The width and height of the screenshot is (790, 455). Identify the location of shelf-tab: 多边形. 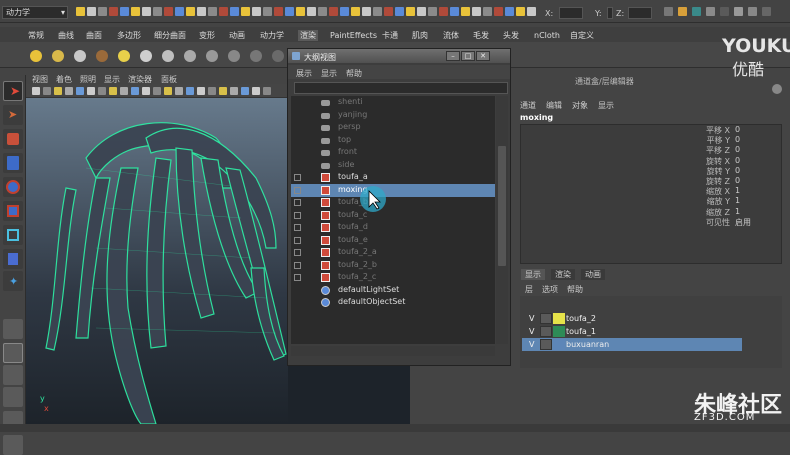
(129, 35).